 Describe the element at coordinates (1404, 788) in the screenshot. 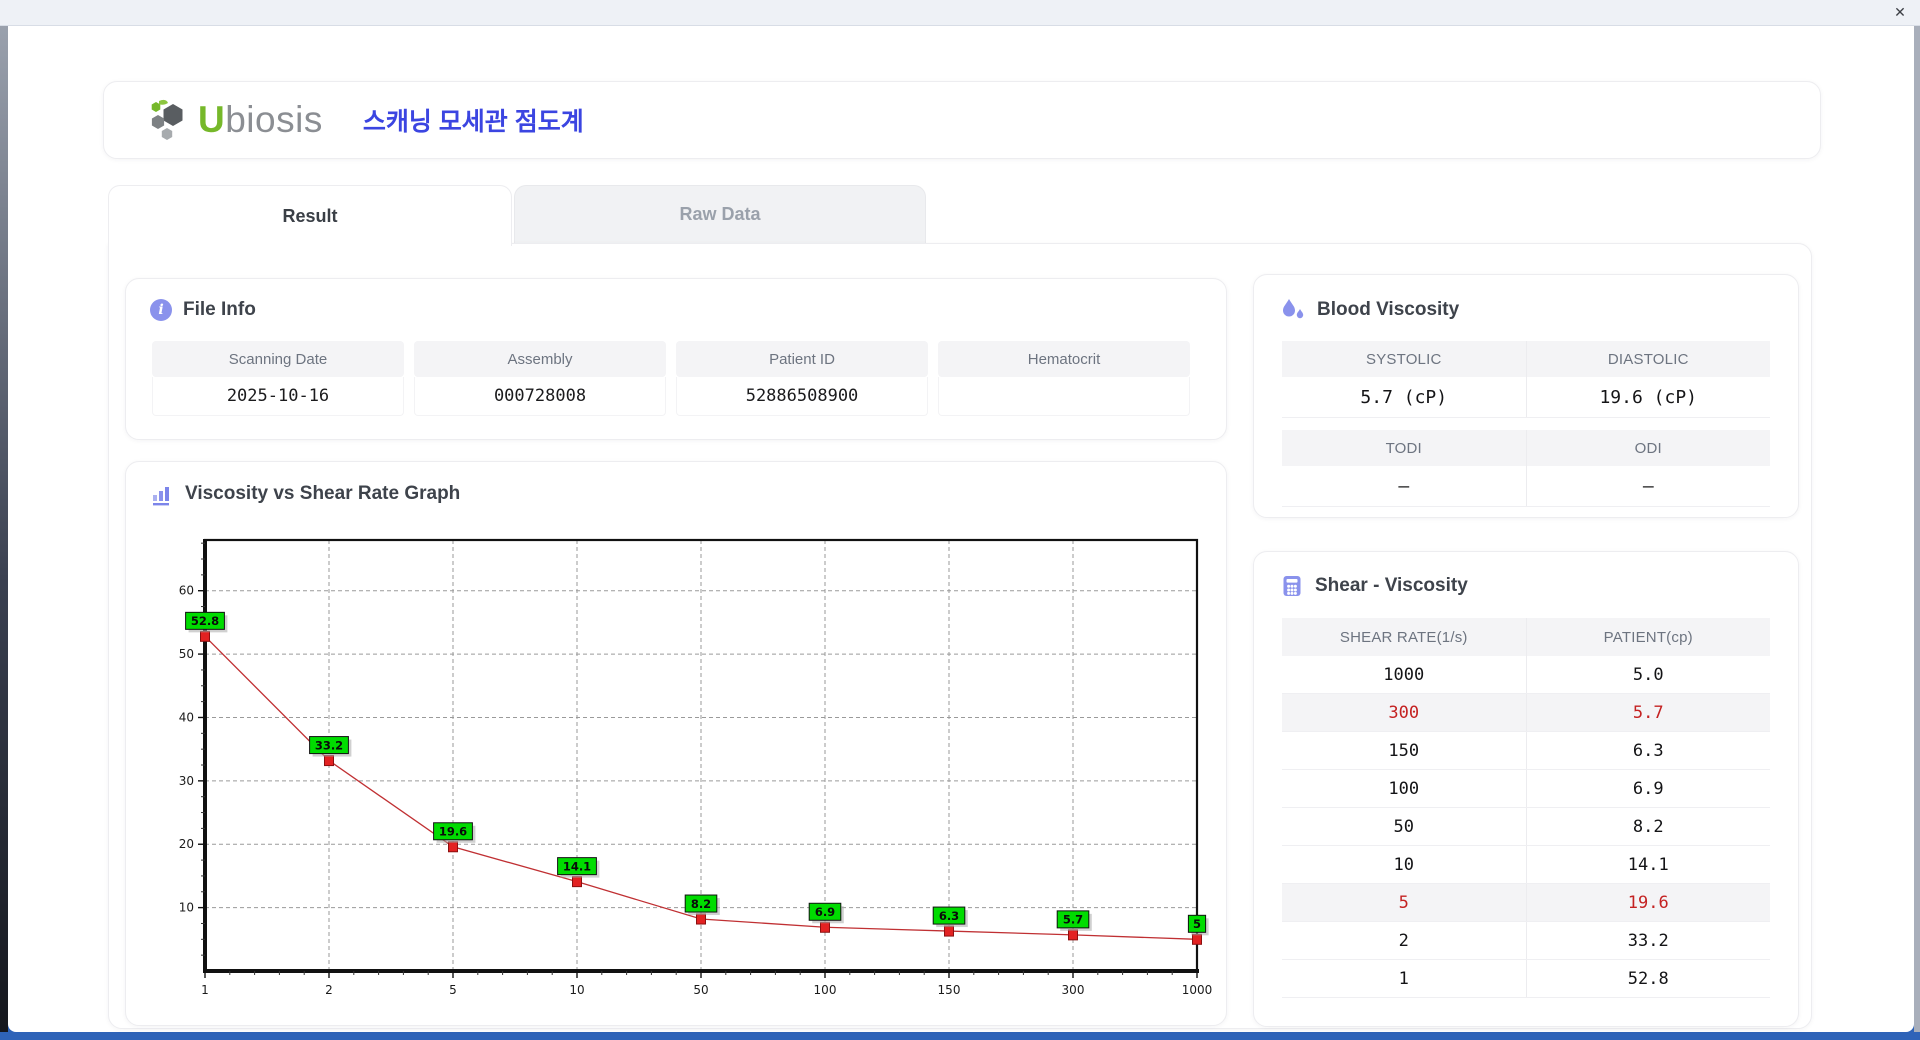

I see `sv-shear-rate: 100` at that location.